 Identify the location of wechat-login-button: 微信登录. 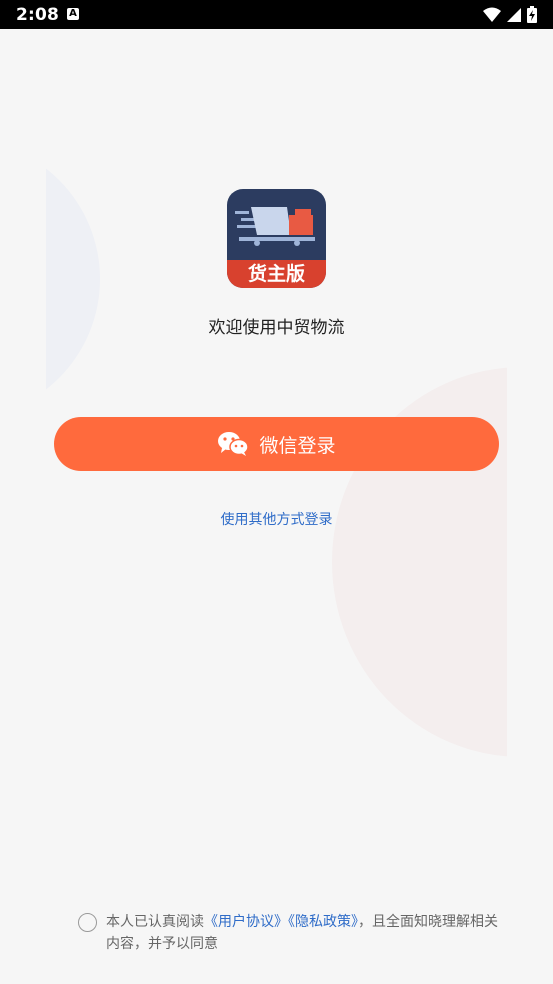
(276, 444).